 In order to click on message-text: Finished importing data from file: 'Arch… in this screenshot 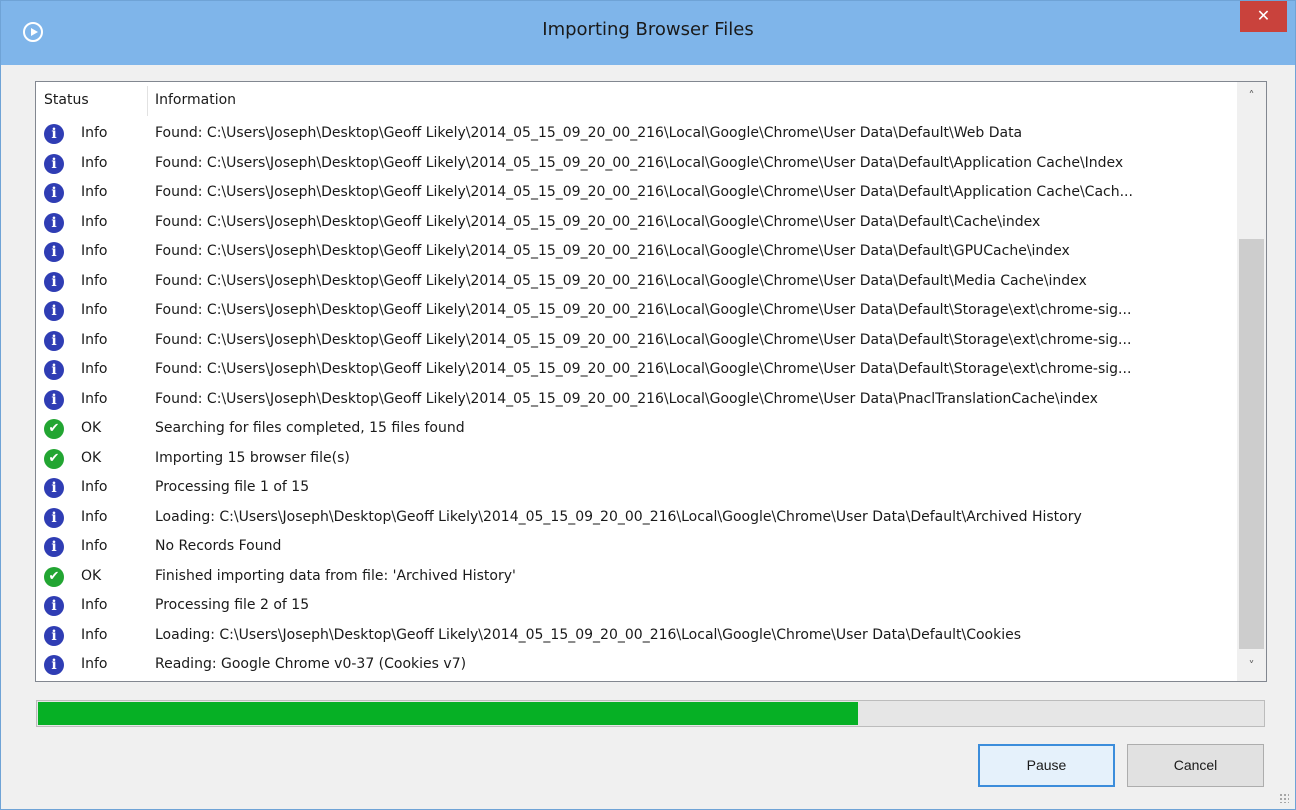, I will do `click(335, 575)`.